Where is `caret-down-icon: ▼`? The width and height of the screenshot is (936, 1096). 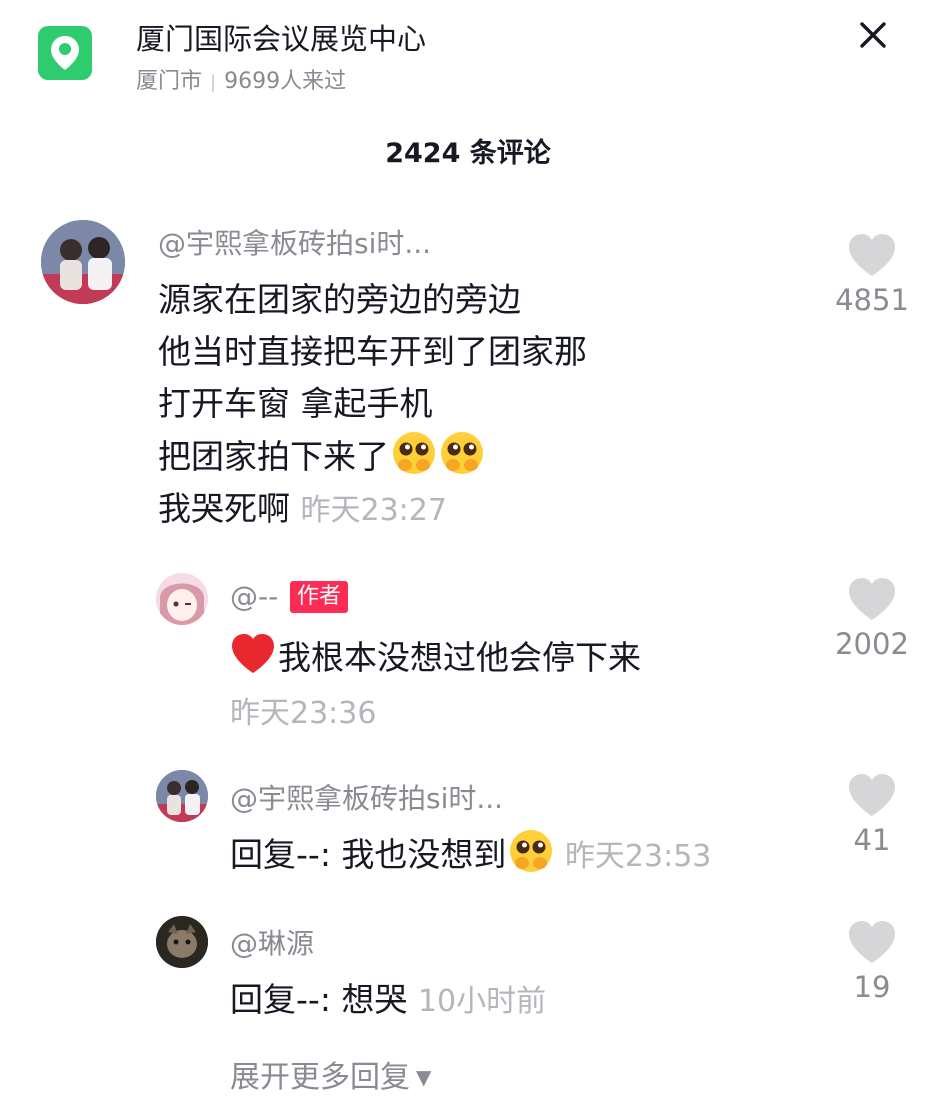 caret-down-icon: ▼ is located at coordinates (424, 1077).